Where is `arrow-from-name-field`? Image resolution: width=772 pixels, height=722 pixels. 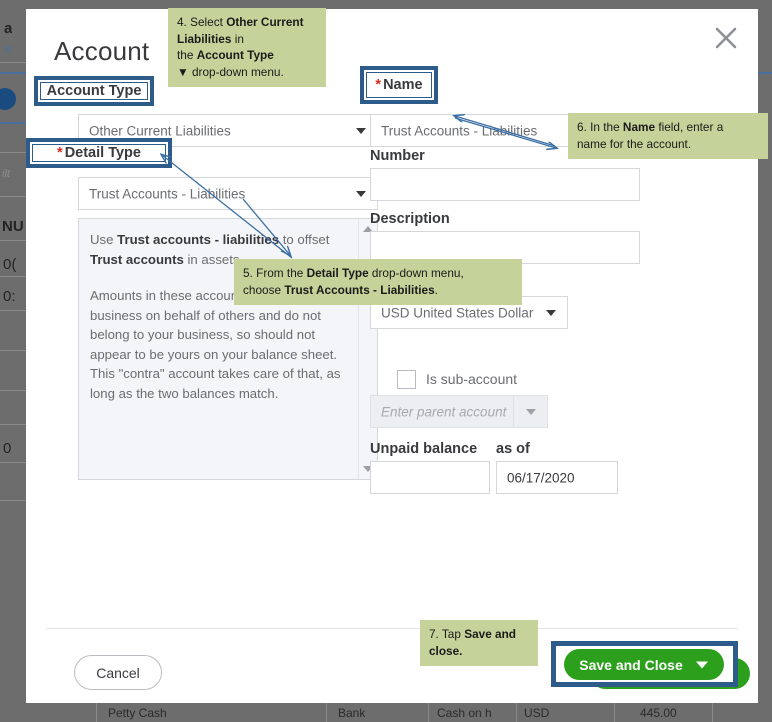 arrow-from-name-field is located at coordinates (505, 132).